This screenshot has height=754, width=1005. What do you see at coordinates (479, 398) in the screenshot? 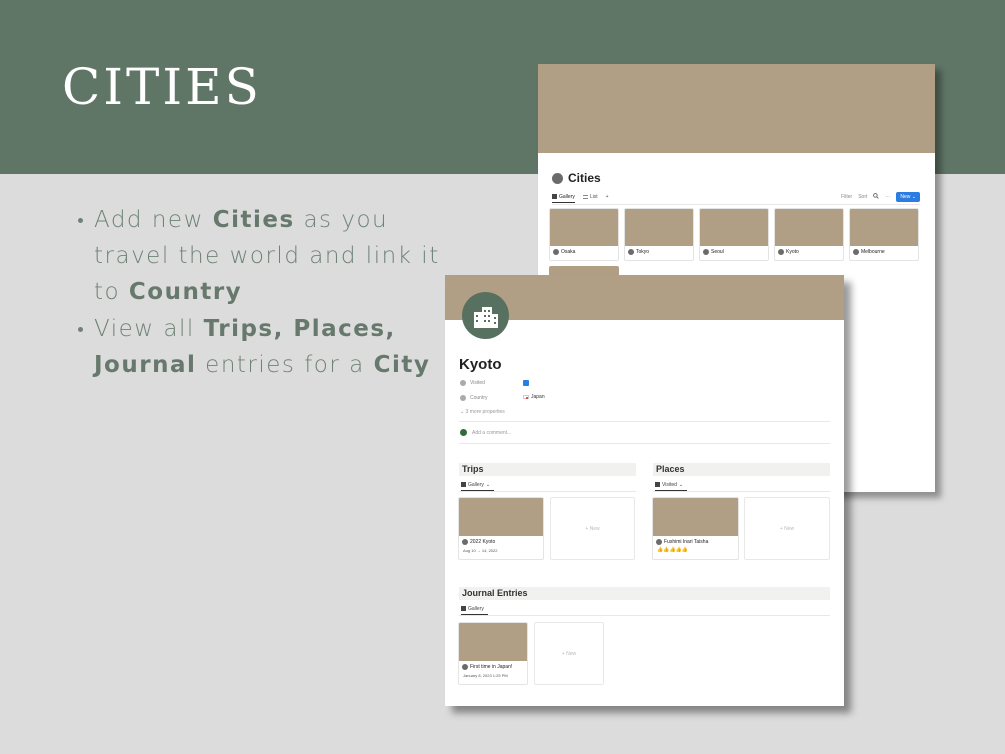
I see `property-label: Country` at bounding box center [479, 398].